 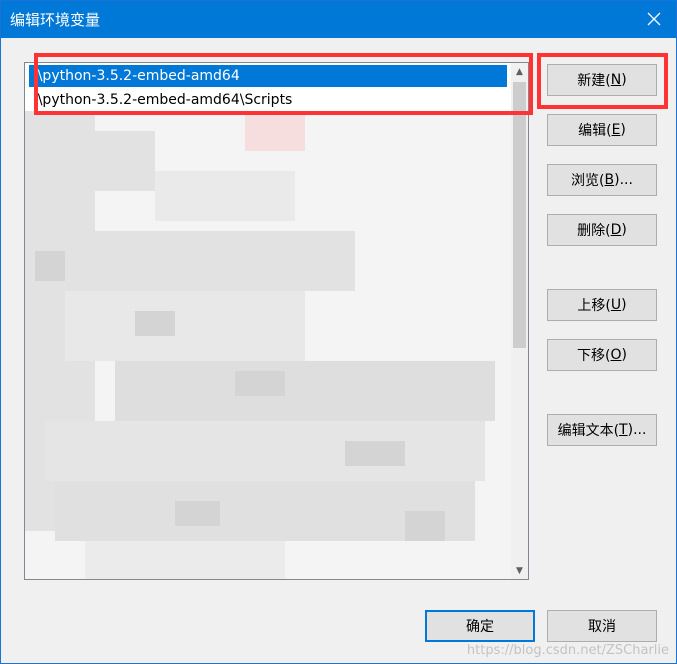 I want to click on edit-label: 编辑(, so click(x=595, y=131).